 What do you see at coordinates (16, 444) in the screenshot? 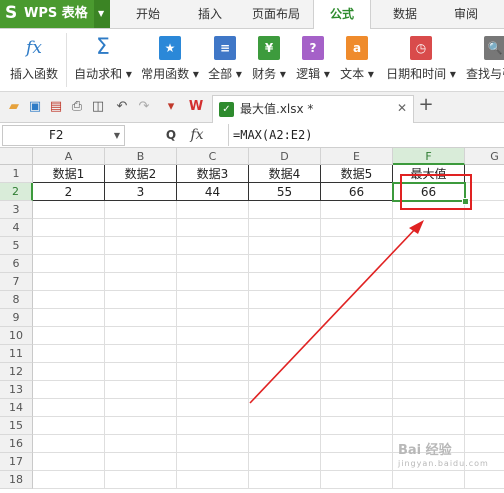
I see `row-header-16: 16` at bounding box center [16, 444].